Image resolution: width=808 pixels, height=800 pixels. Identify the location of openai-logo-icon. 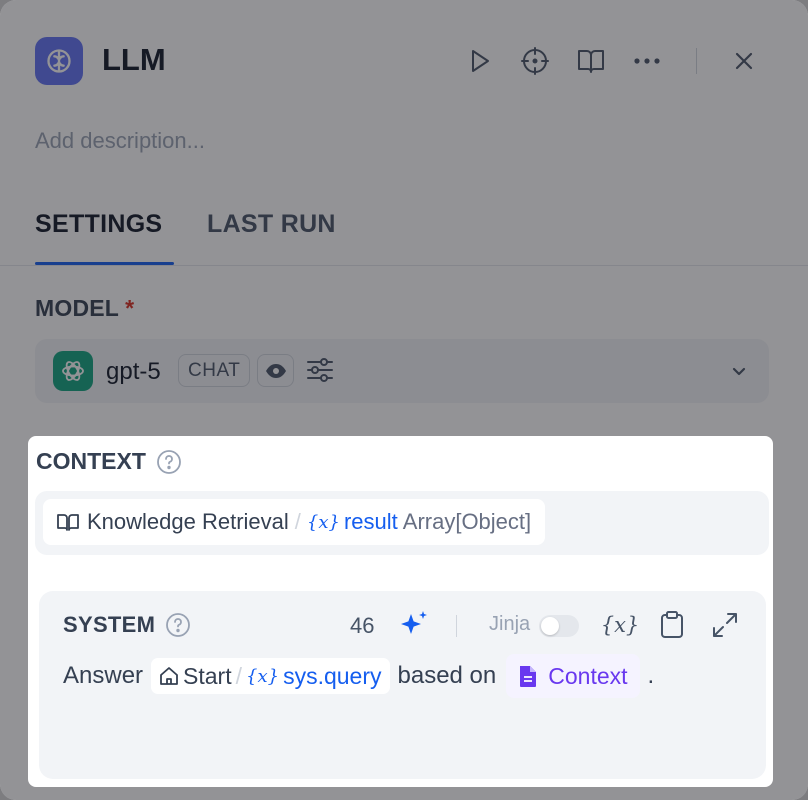
(73, 371).